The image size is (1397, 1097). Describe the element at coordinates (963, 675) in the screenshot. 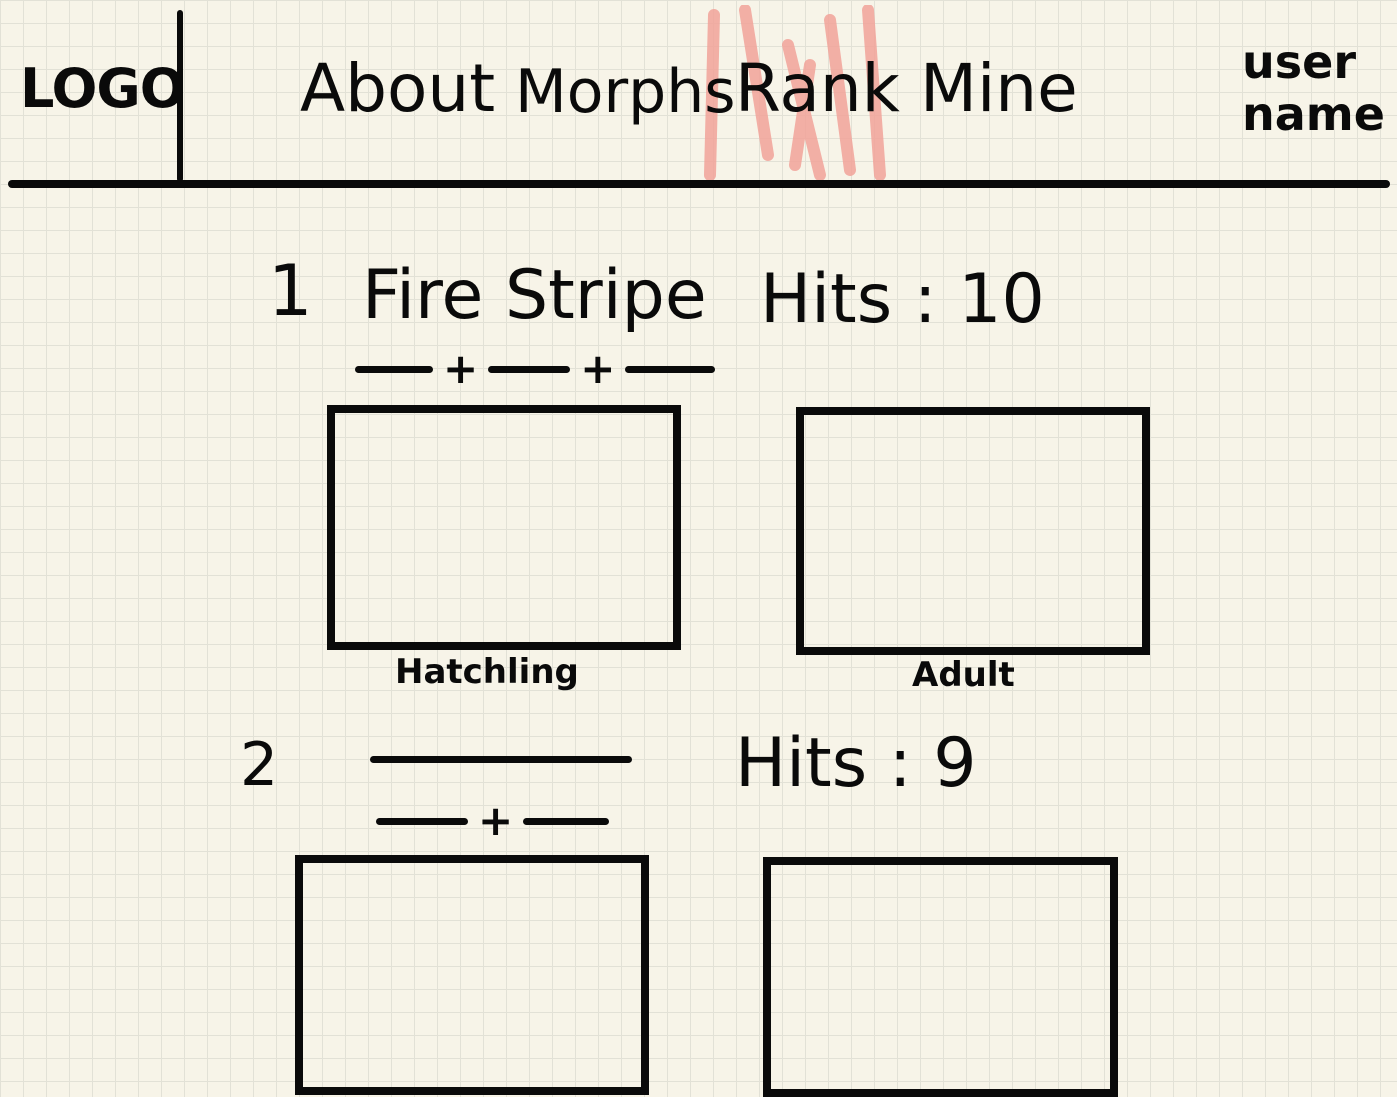

I see `adult-caption-1: Adult` at that location.